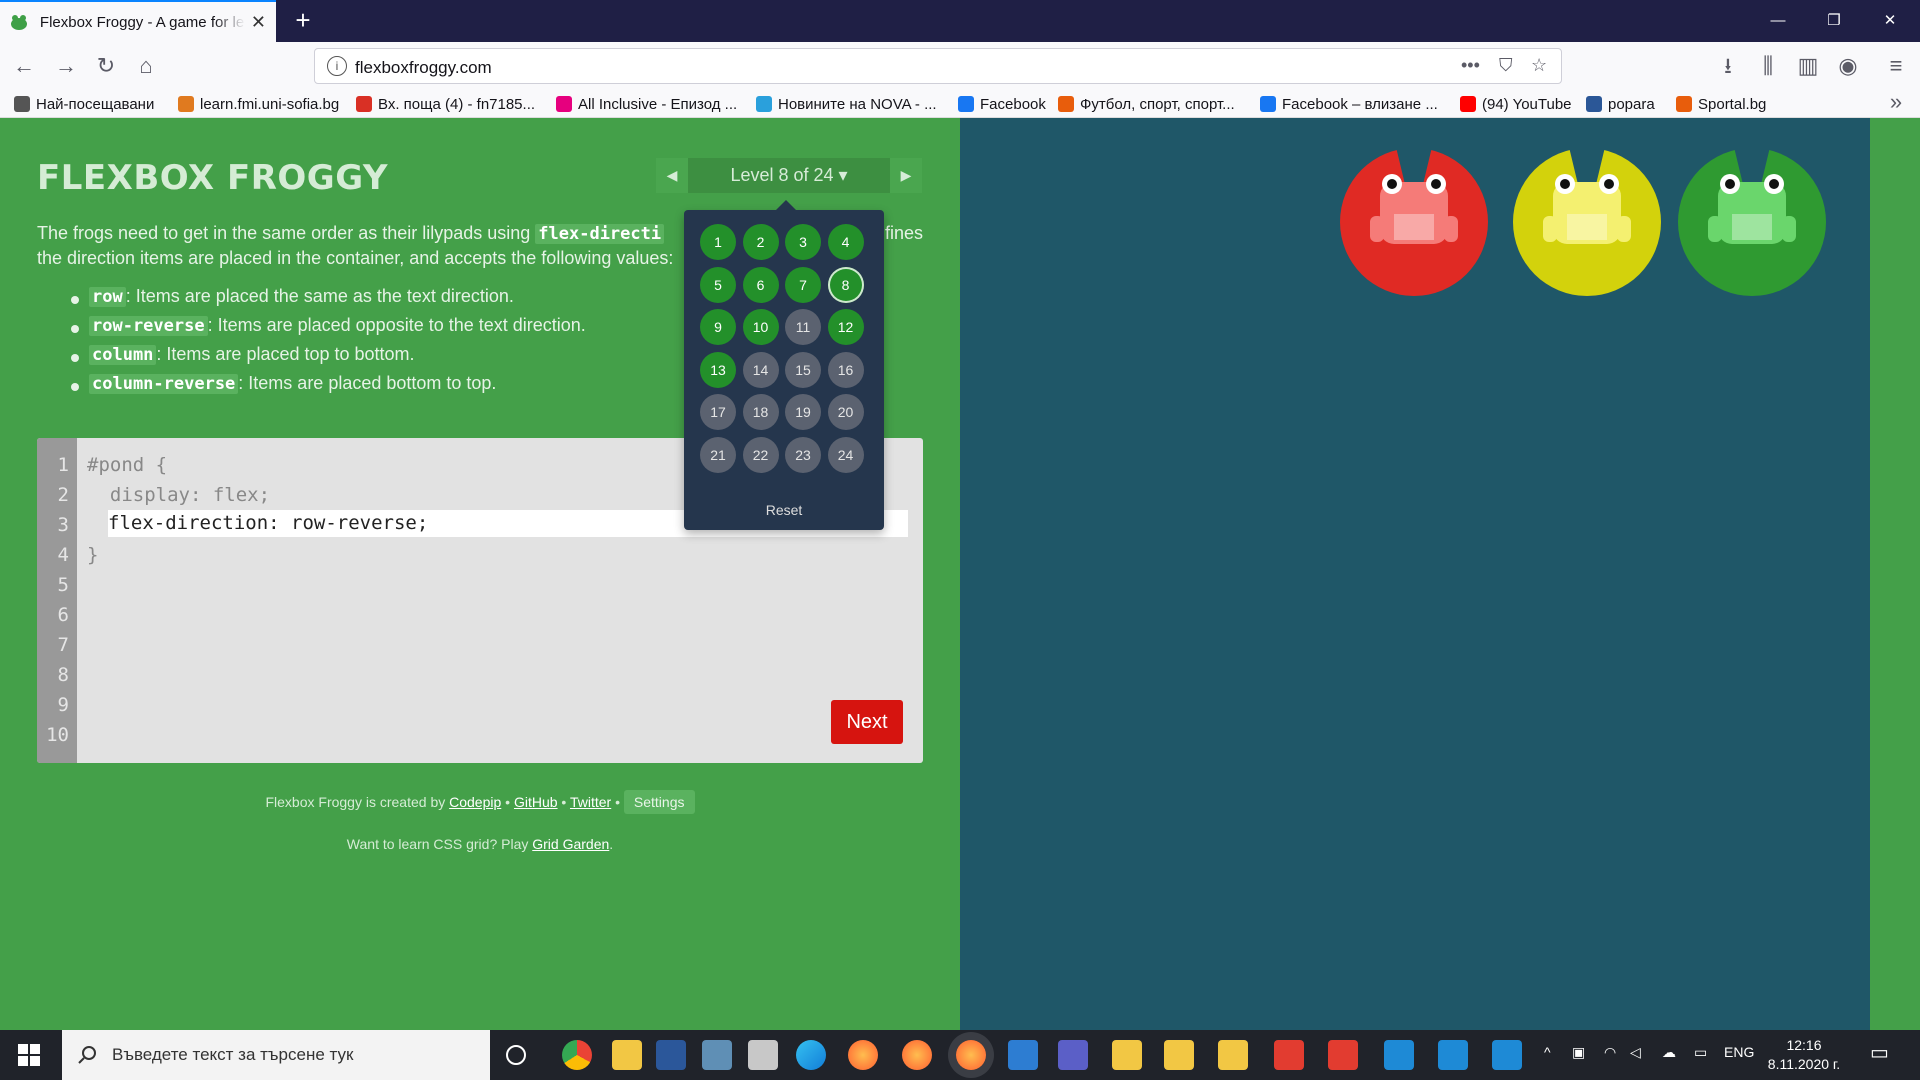 The image size is (1920, 1080). I want to click on printer-icon, so click(763, 1055).